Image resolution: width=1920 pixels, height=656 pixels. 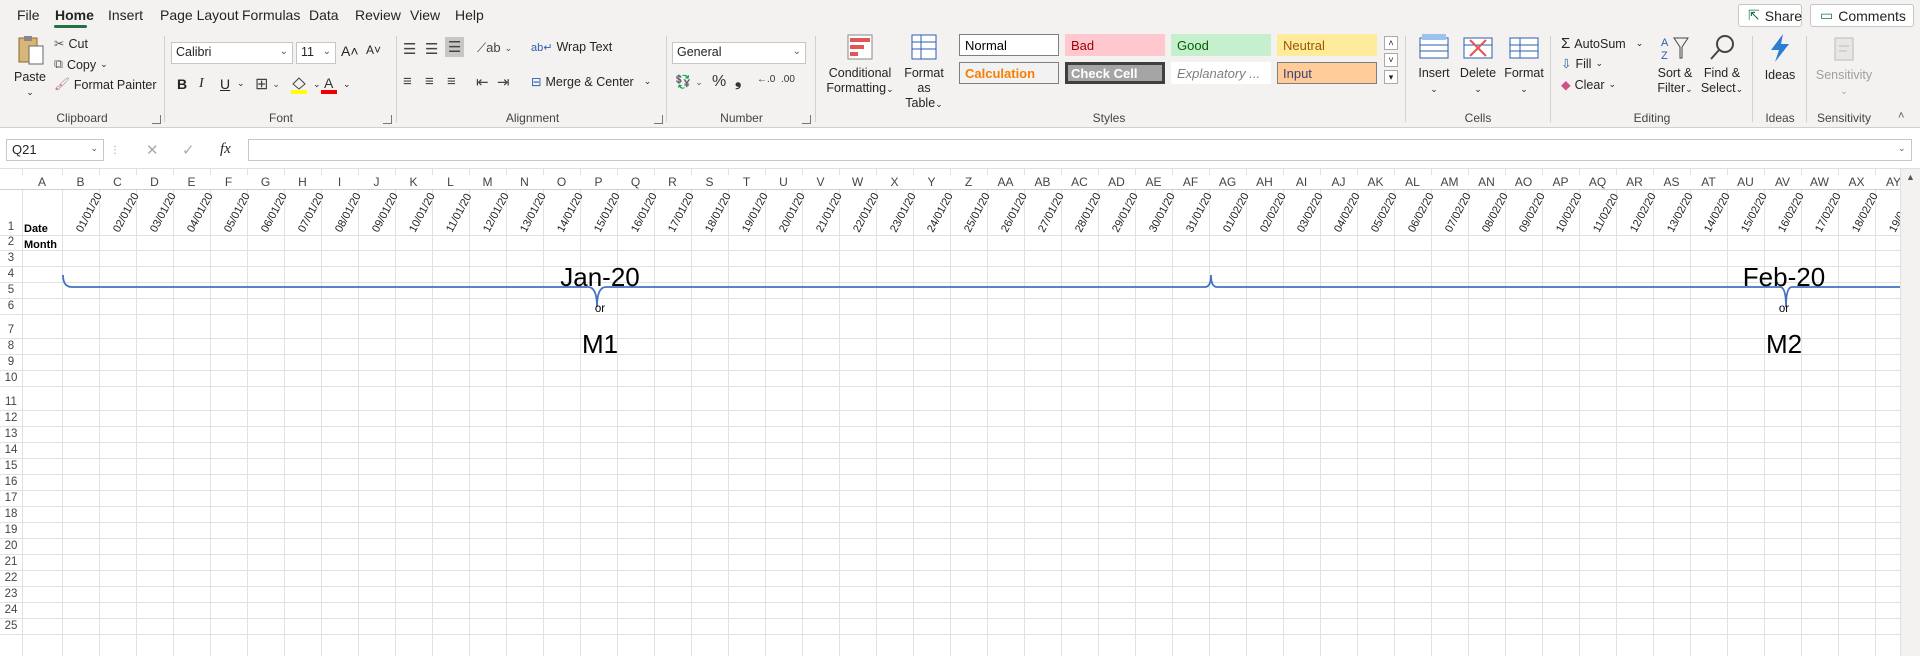 I want to click on row-header-17: 17, so click(x=11, y=498).